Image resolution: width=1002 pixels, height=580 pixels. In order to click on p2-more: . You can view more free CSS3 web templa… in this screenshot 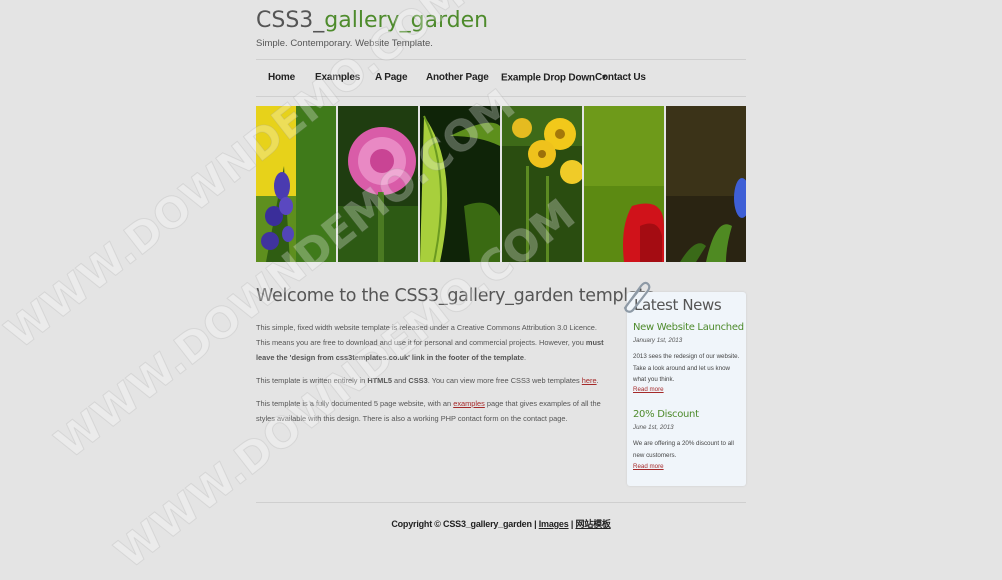, I will do `click(504, 380)`.